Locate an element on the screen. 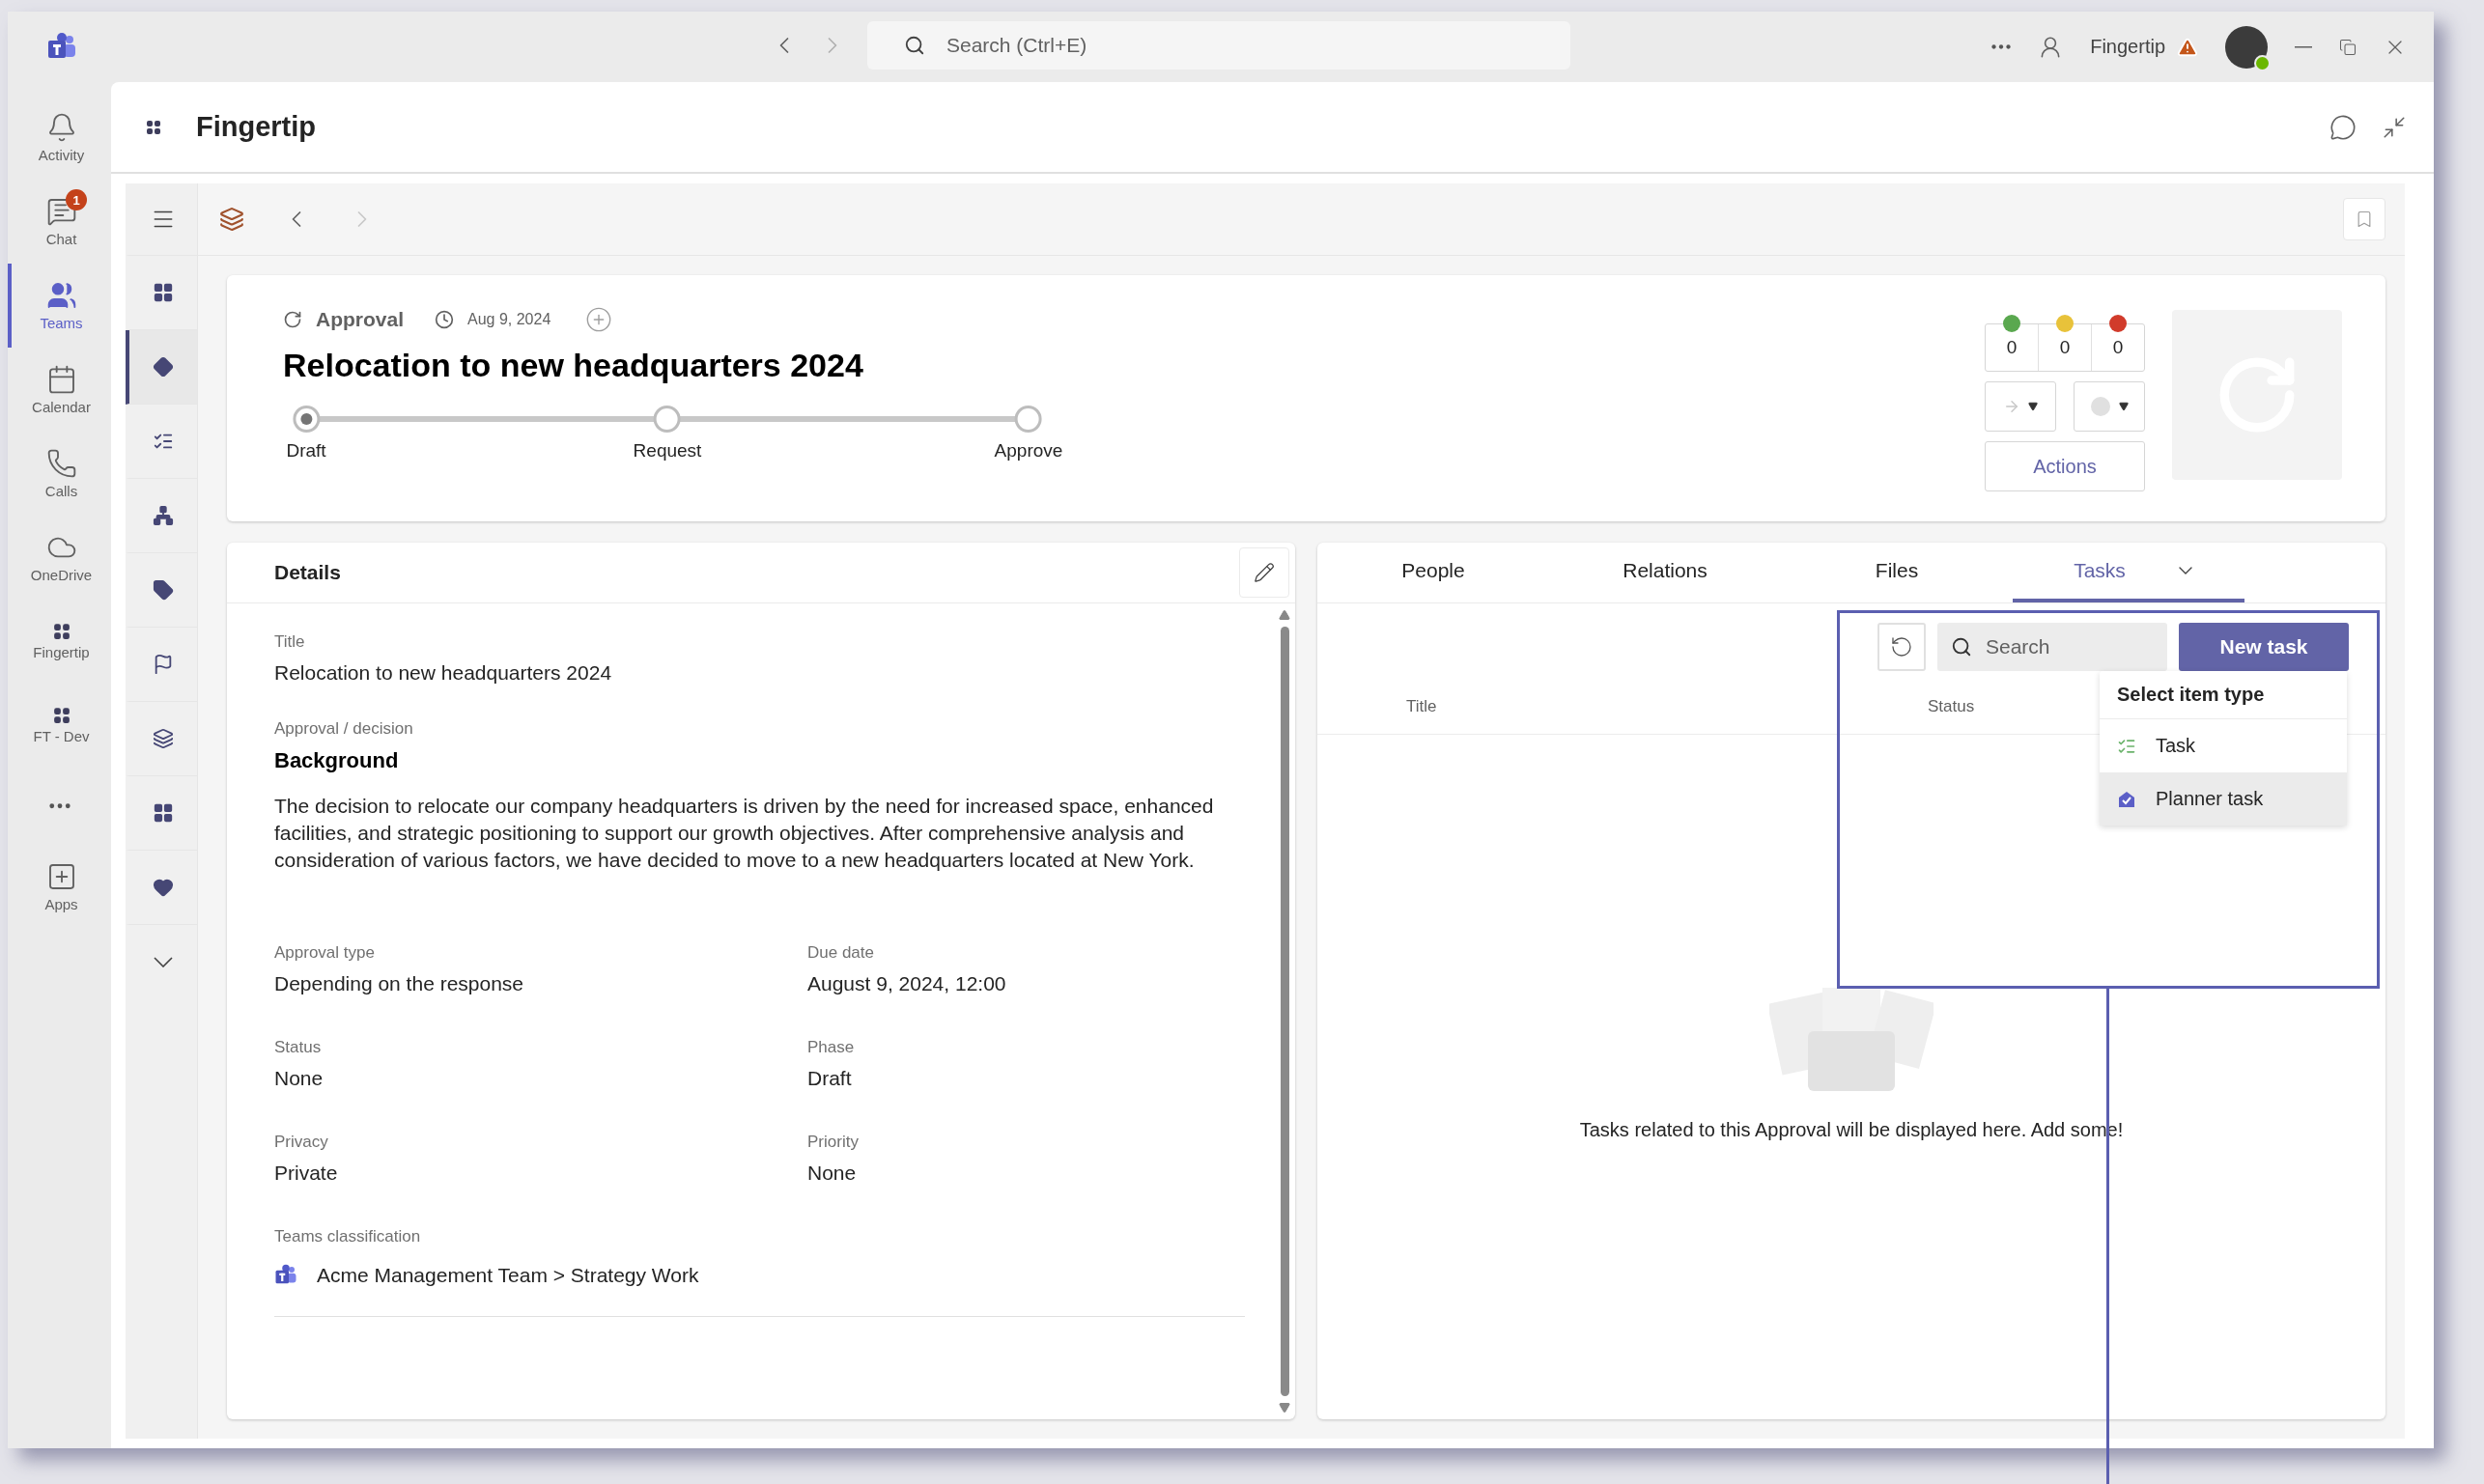  chat-bubble-icon is located at coordinates (2343, 127).